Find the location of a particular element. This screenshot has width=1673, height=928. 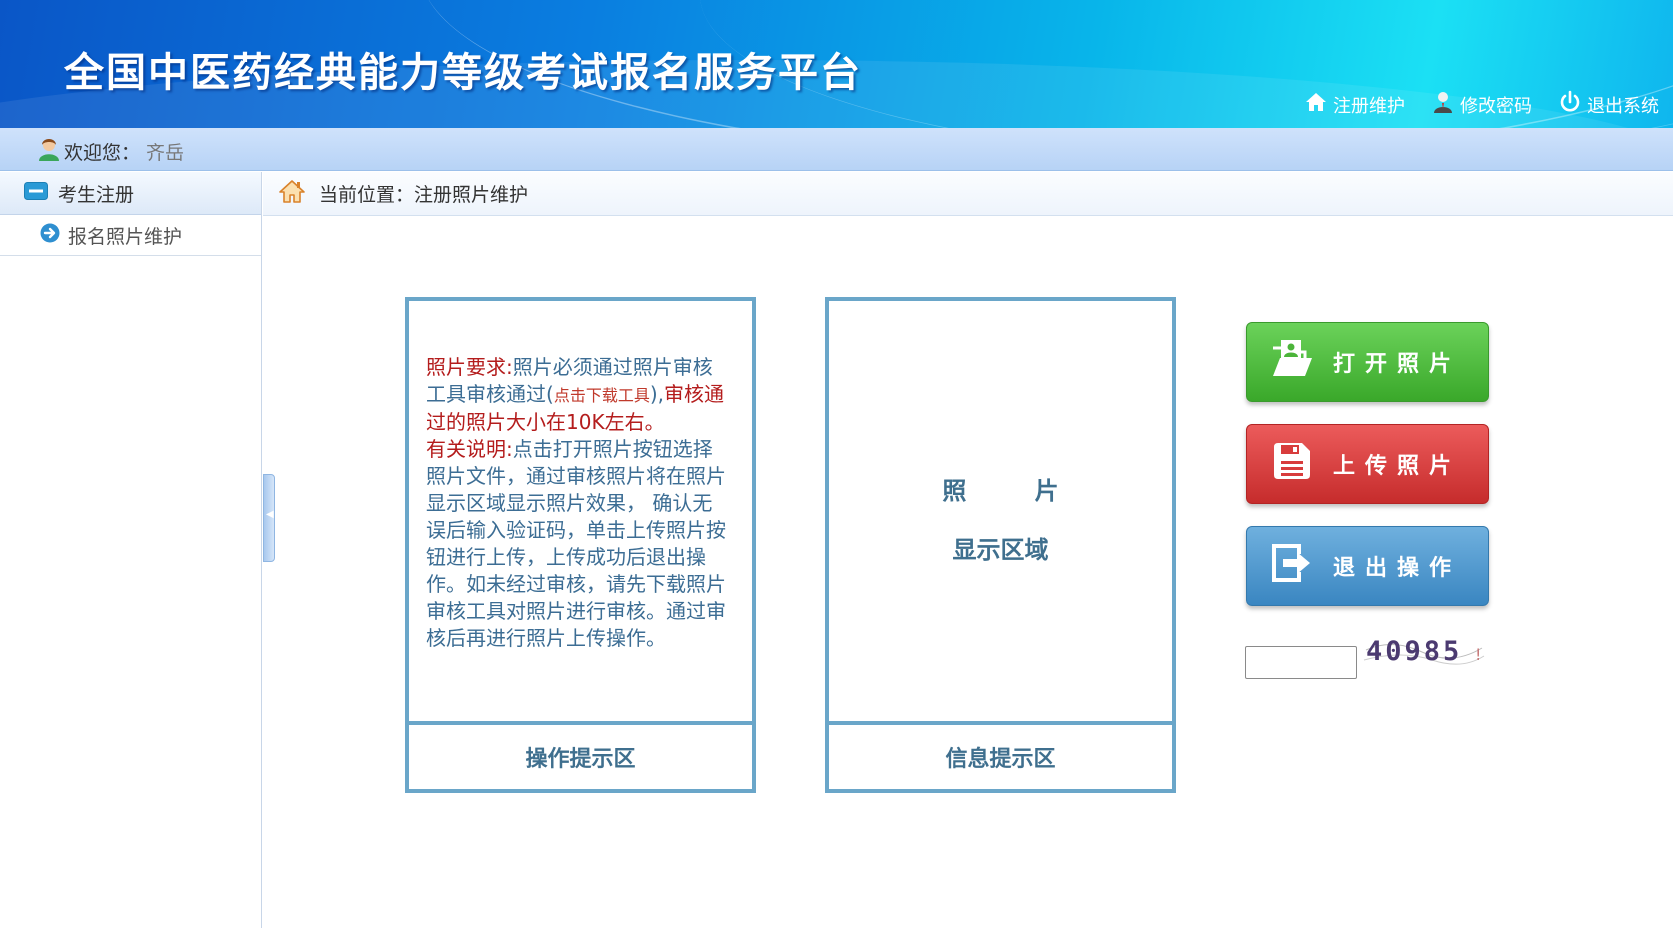

logout-link: 退出系统 is located at coordinates (1608, 104).